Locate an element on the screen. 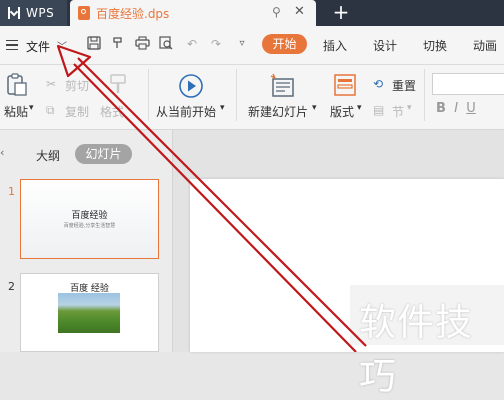 The width and height of the screenshot is (504, 400). copy-button: 复制 is located at coordinates (77, 111).